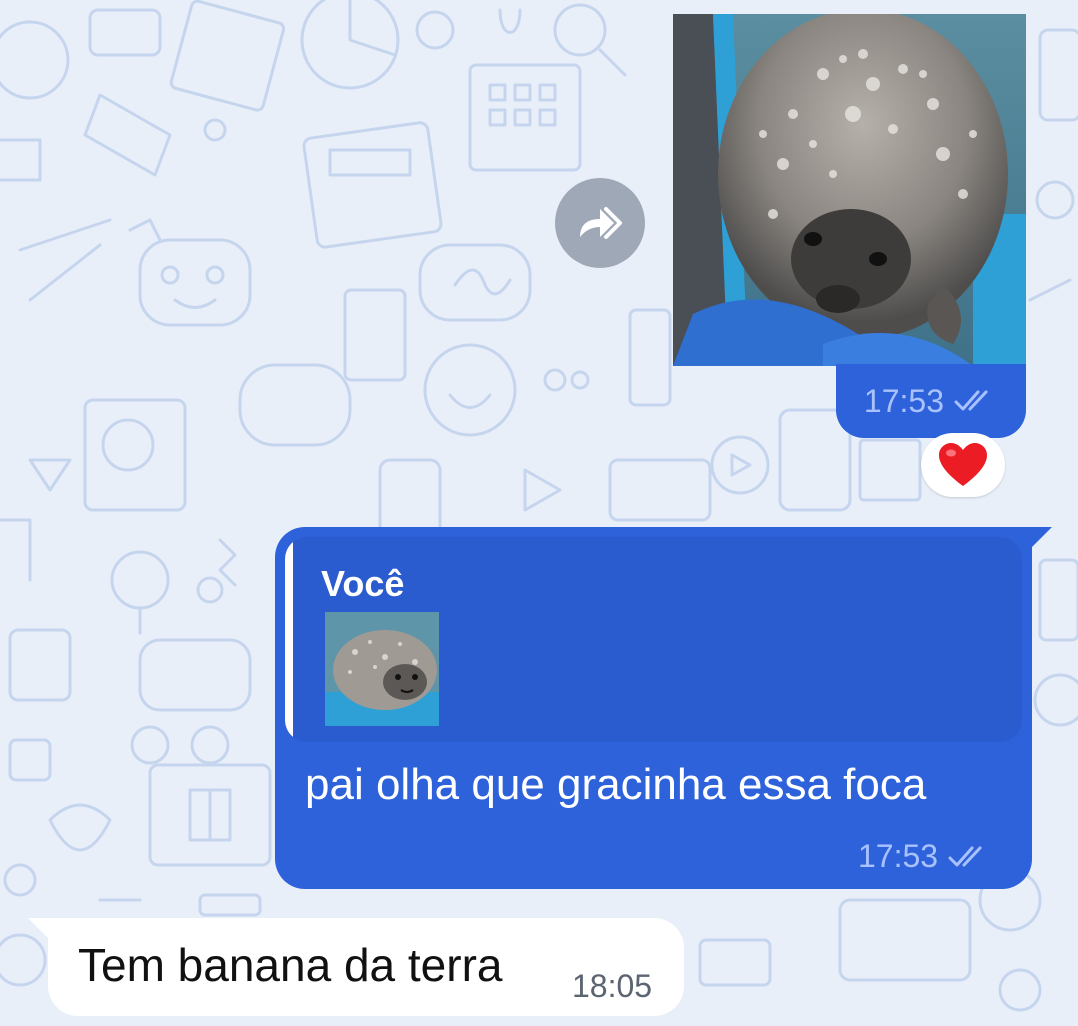  I want to click on heart-icon, so click(963, 464).